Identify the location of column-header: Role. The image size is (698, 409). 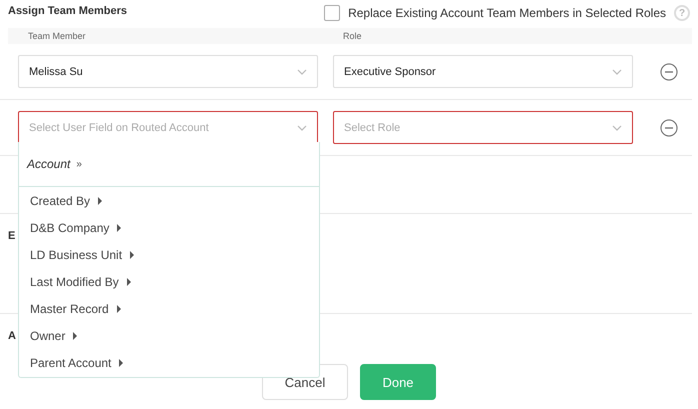
(352, 36).